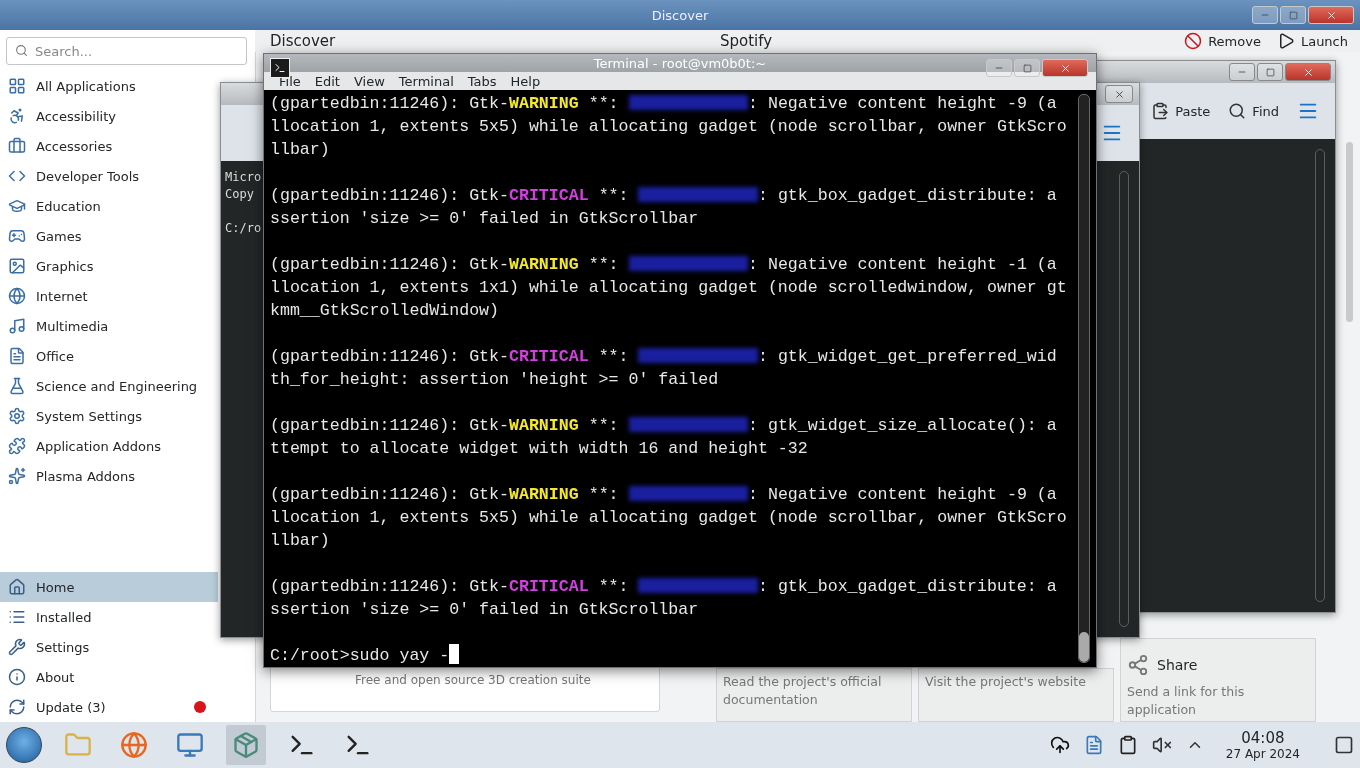 This screenshot has width=1360, height=768. Describe the element at coordinates (106, 206) in the screenshot. I see `category-item: Education` at that location.